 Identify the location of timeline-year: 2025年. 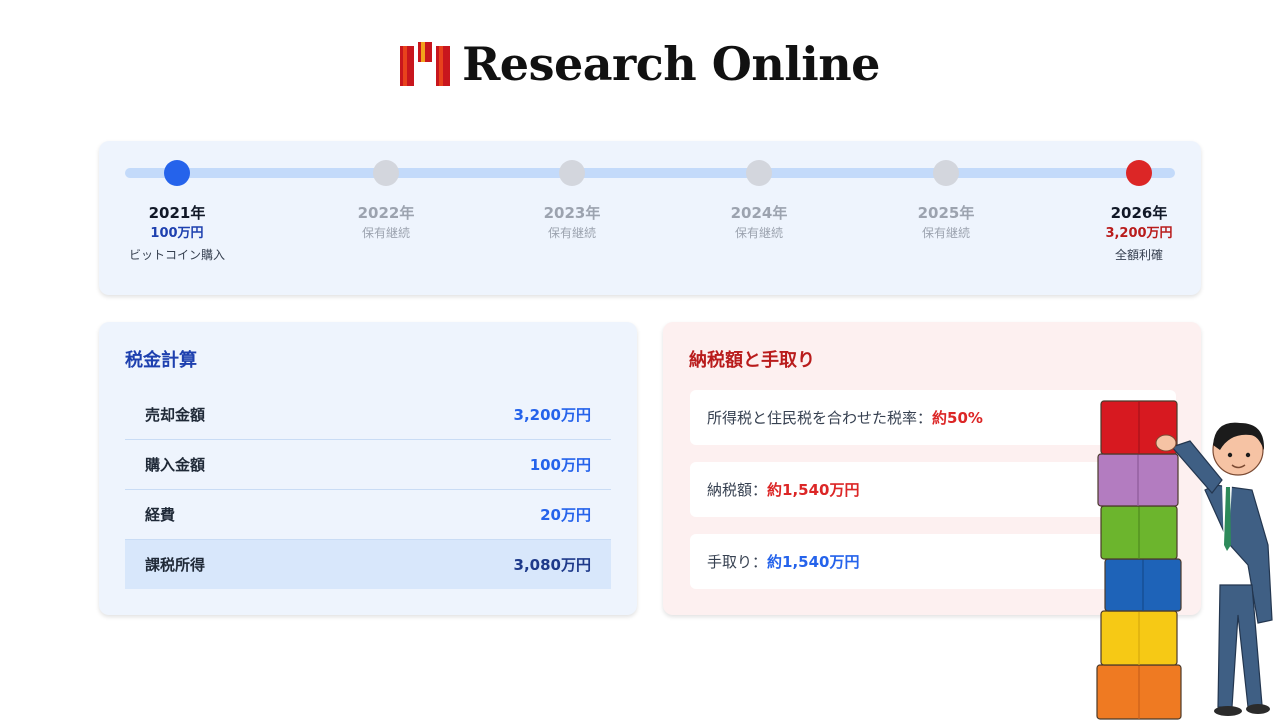
(946, 213).